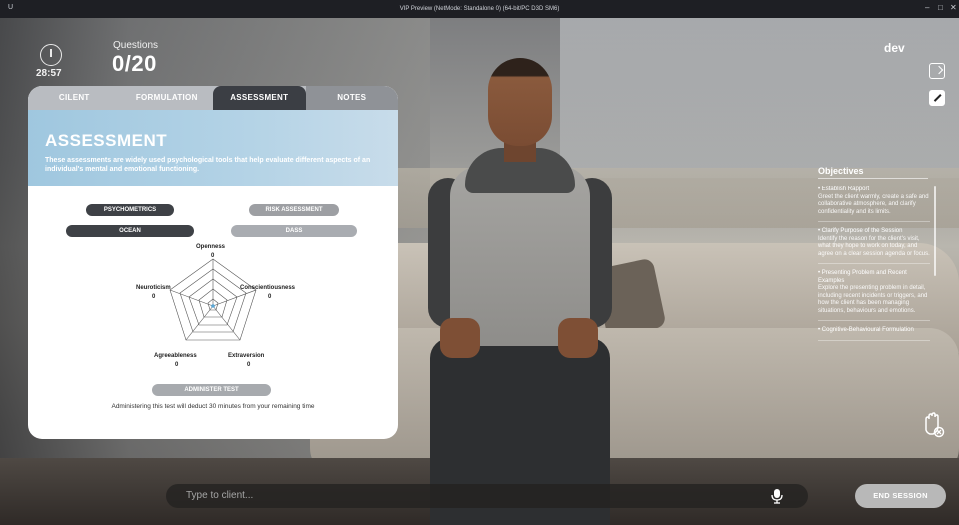 The image size is (959, 525). What do you see at coordinates (953, 7) in the screenshot?
I see `close-button: ✕` at bounding box center [953, 7].